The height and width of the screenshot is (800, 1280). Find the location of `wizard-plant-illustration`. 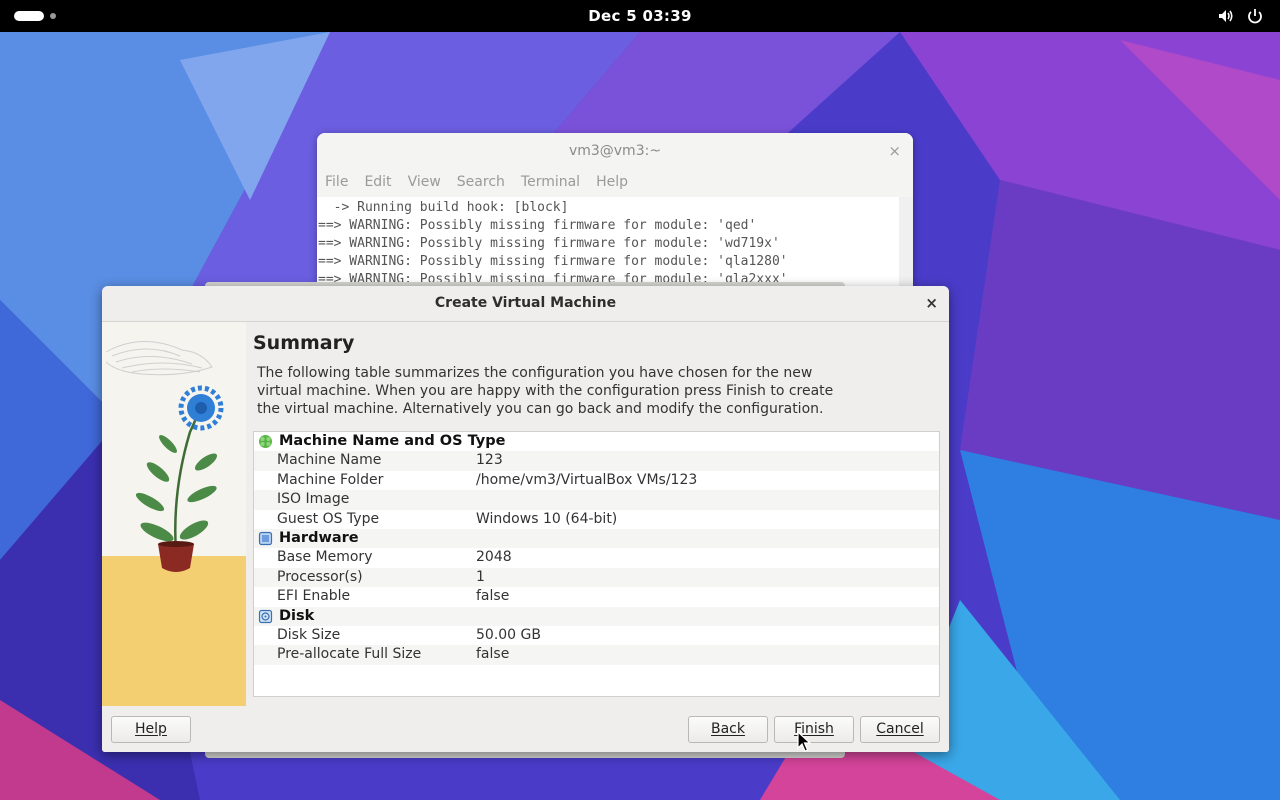

wizard-plant-illustration is located at coordinates (174, 514).